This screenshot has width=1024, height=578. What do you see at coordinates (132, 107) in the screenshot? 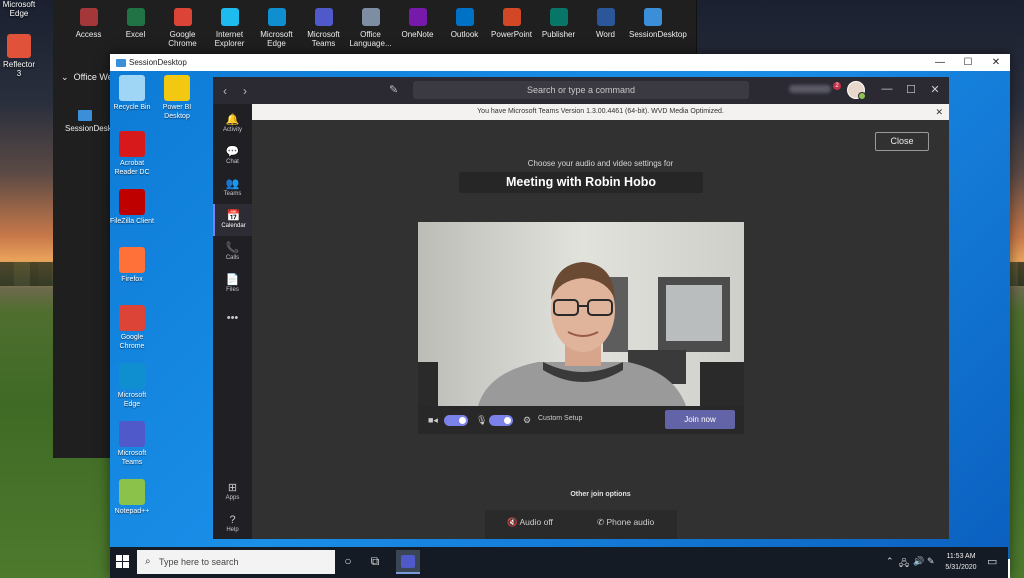
I see `desktop-icon-label: Recycle Bin` at bounding box center [132, 107].